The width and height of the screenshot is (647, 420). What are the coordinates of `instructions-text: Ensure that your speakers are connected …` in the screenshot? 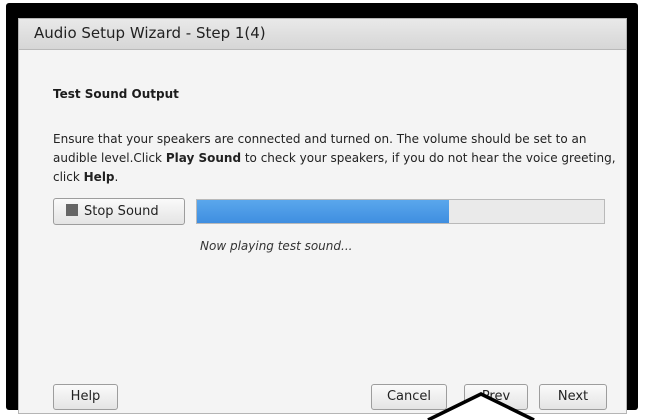 It's located at (343, 158).